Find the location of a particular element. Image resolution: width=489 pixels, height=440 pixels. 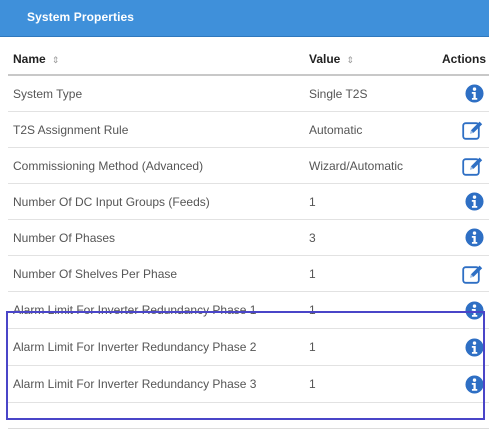

property-value: Wizard/Automatic is located at coordinates (368, 165).